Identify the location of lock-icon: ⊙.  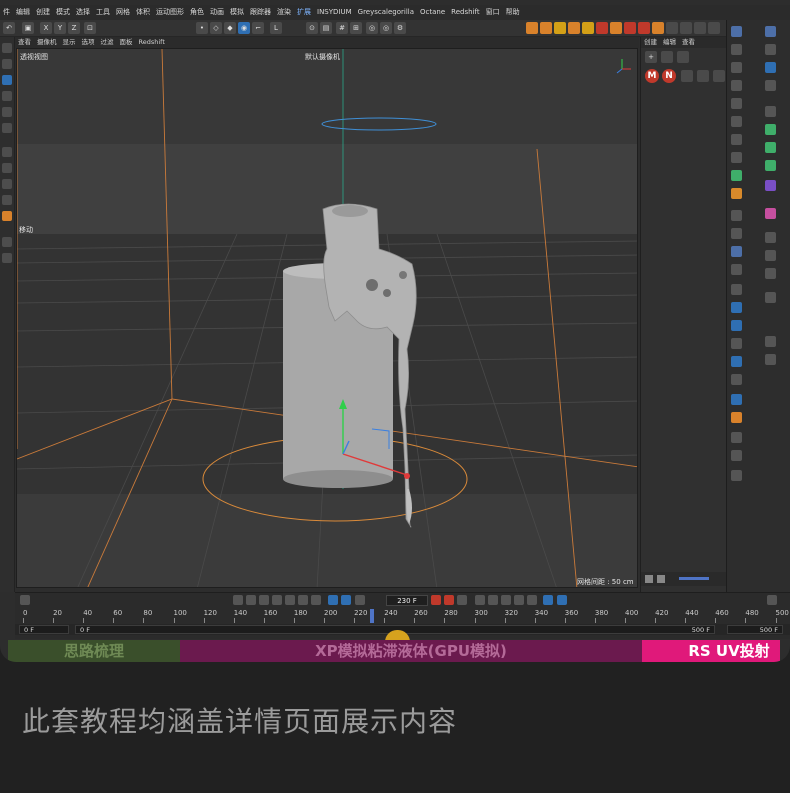
(312, 28).